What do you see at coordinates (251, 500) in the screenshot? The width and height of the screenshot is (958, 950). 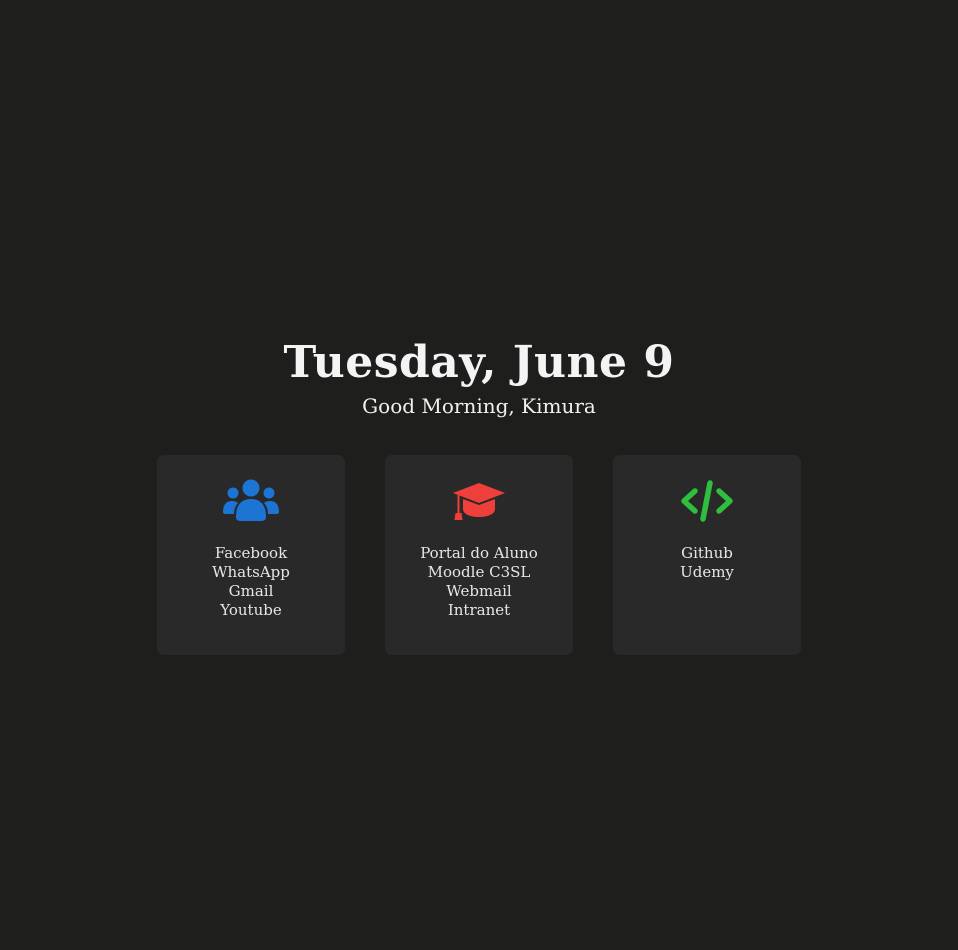 I see `users-icon` at bounding box center [251, 500].